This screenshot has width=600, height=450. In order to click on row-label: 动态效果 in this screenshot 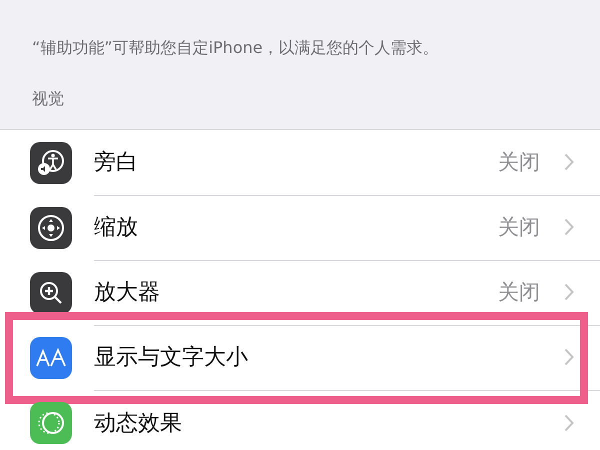, I will do `click(138, 424)`.